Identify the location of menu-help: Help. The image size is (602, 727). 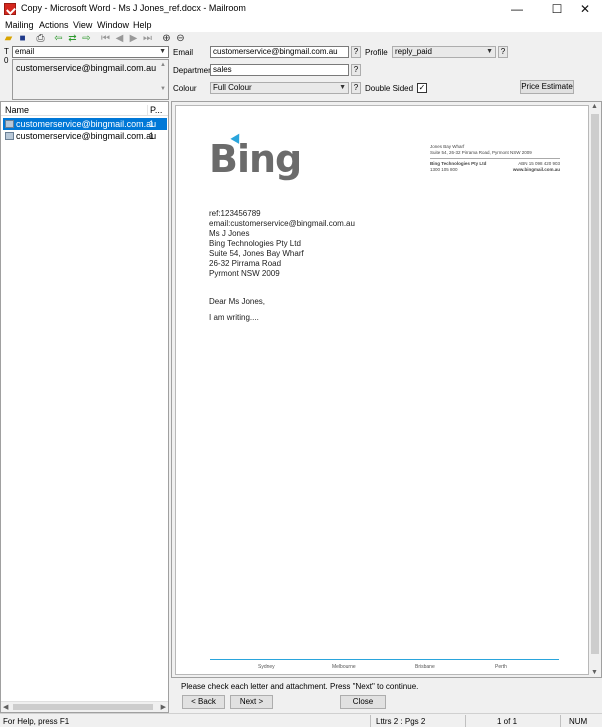
(142, 25).